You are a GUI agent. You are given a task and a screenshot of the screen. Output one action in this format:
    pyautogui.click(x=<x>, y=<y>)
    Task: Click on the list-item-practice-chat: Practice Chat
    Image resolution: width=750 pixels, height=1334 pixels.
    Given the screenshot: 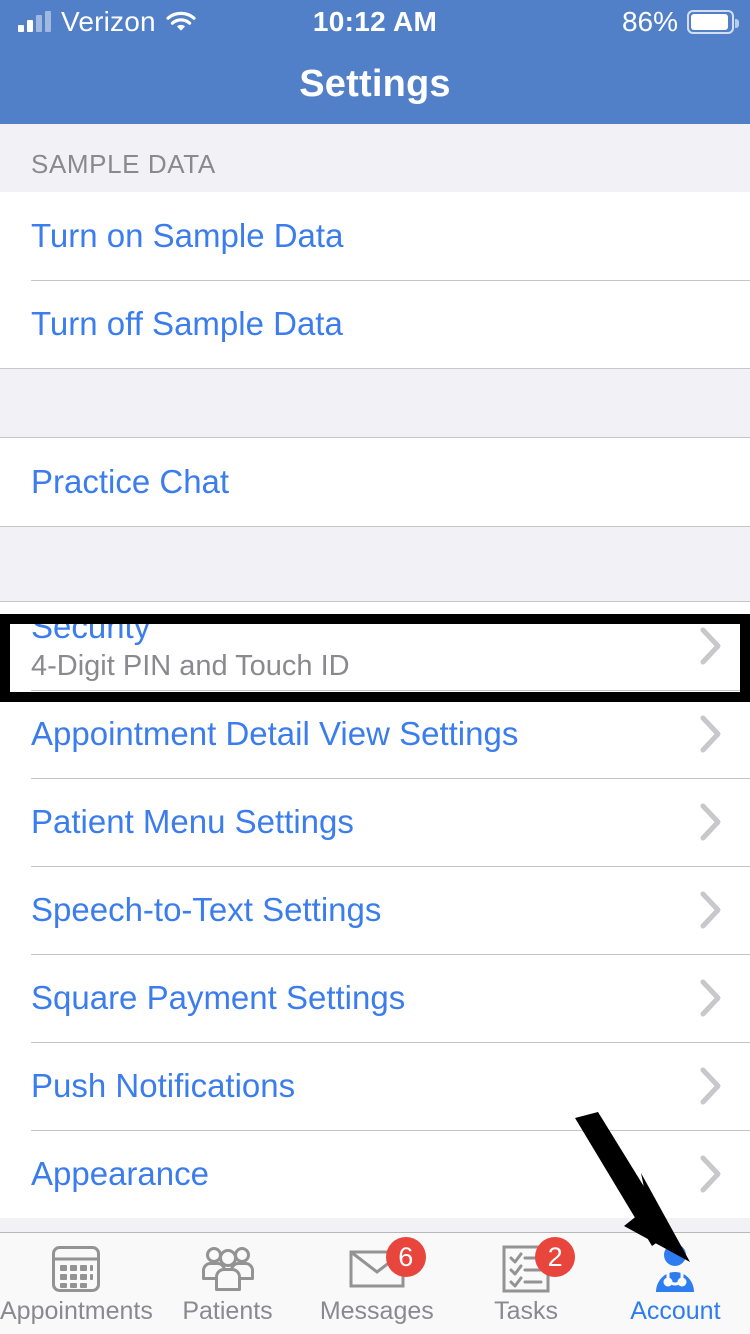 What is the action you would take?
    pyautogui.click(x=375, y=482)
    